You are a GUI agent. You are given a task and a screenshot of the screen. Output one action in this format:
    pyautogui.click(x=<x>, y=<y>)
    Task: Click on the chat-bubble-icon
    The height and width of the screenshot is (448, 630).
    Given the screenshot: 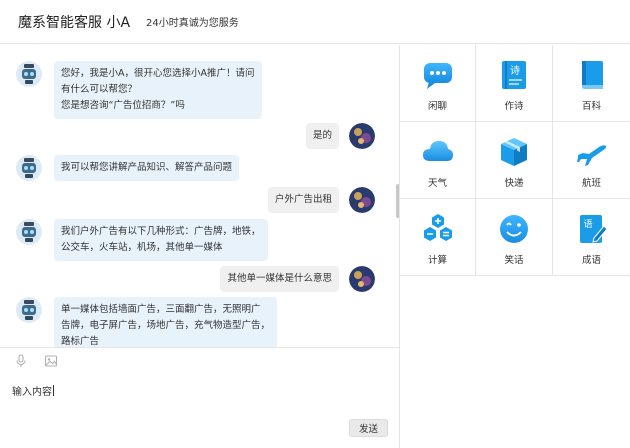 What is the action you would take?
    pyautogui.click(x=438, y=75)
    